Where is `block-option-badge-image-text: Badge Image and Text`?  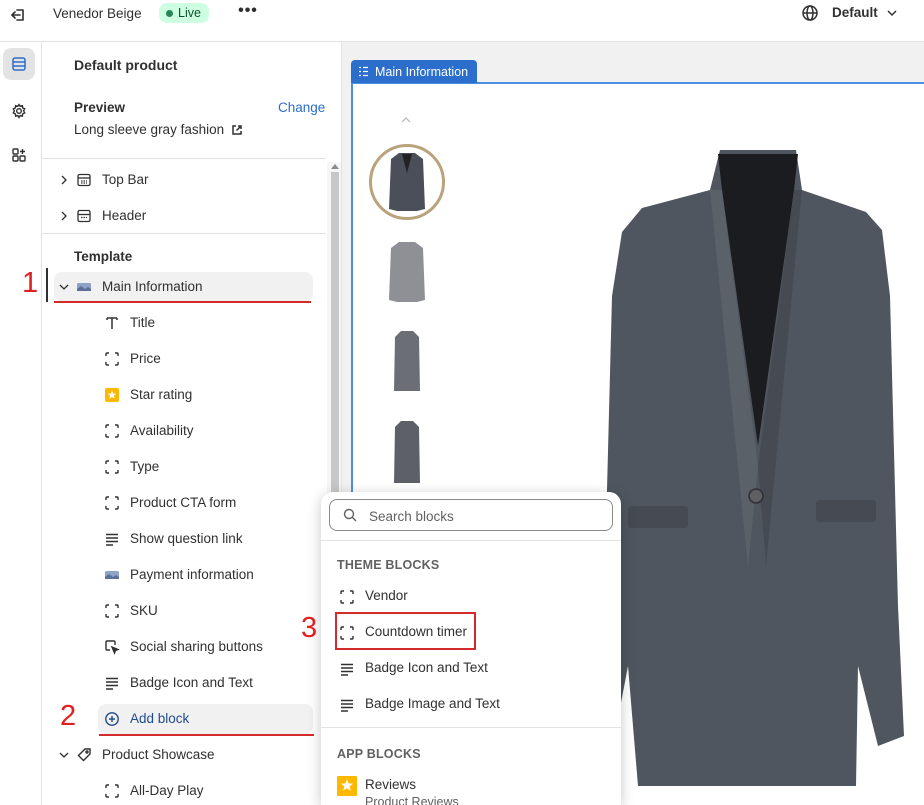
block-option-badge-image-text: Badge Image and Text is located at coordinates (471, 705).